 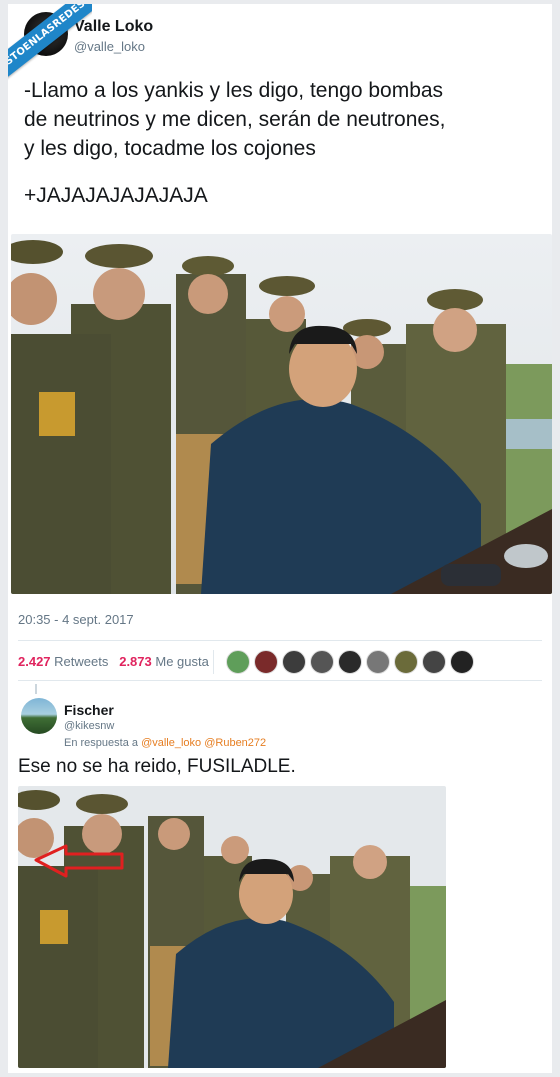 What do you see at coordinates (135, 661) in the screenshot?
I see `likes-count: 2.873` at bounding box center [135, 661].